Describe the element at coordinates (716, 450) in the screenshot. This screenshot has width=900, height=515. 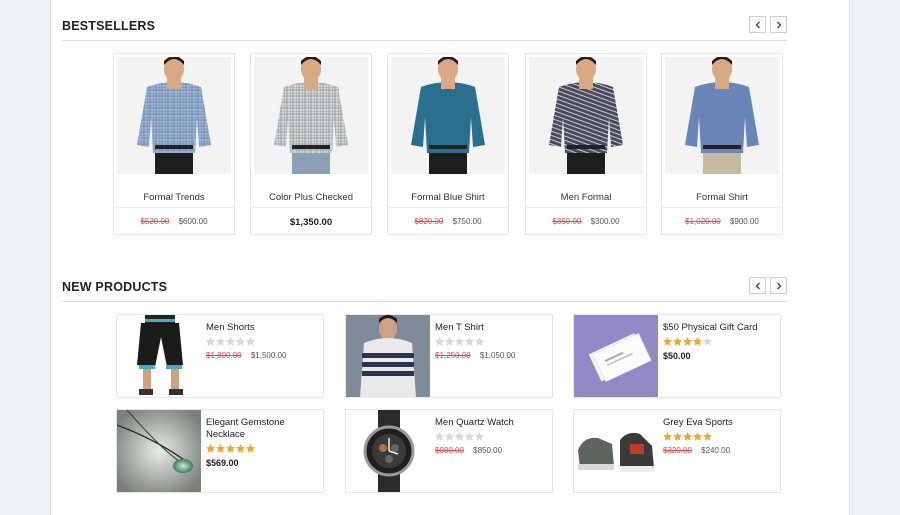
I see `price: $240.00` at that location.